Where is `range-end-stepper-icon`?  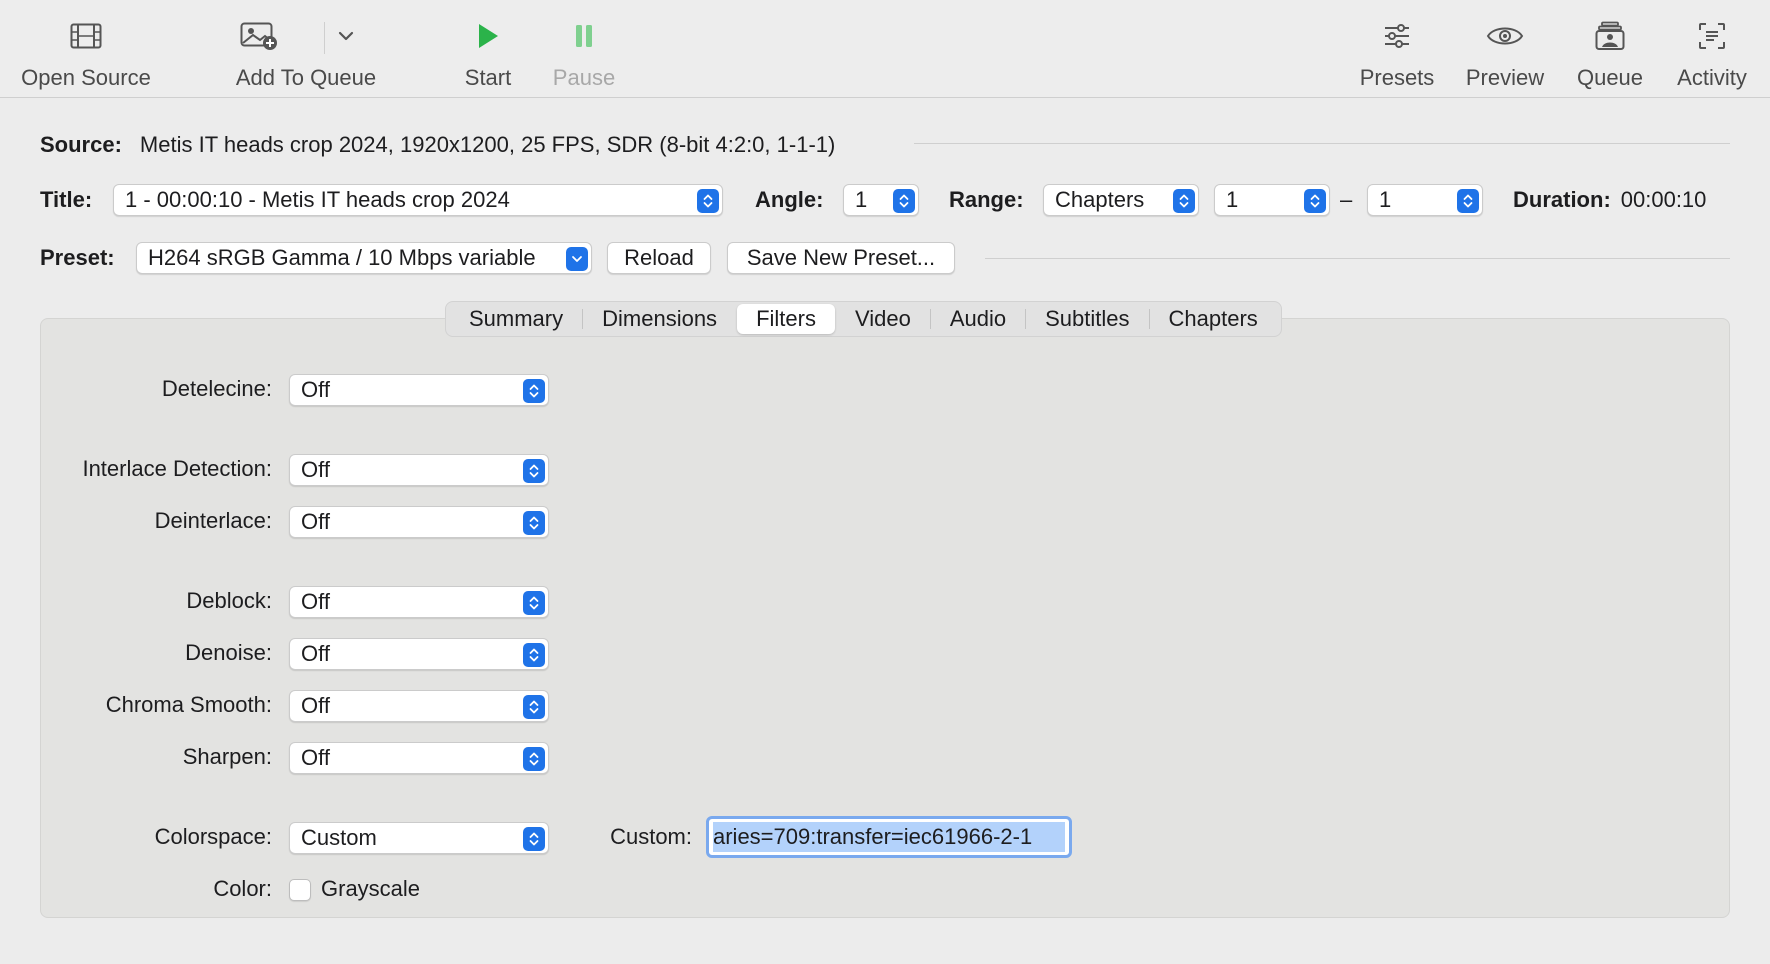
range-end-stepper-icon is located at coordinates (1468, 201).